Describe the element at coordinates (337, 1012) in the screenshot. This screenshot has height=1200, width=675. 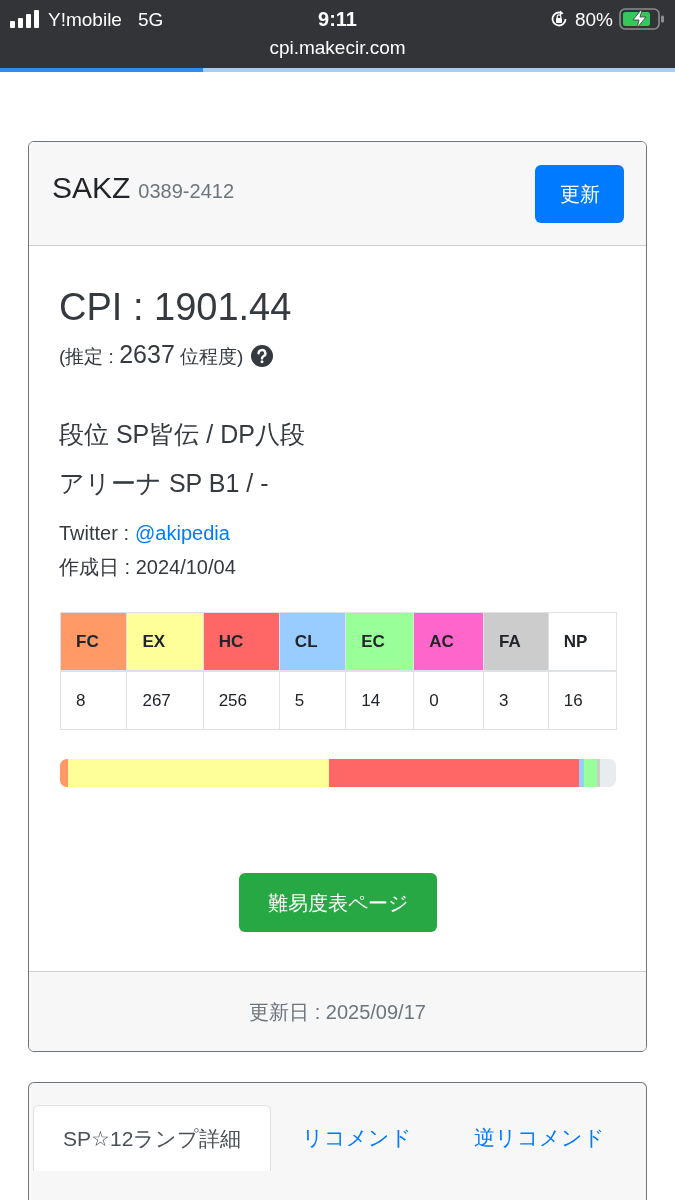
I see `updated-date: 更新日 : 2025/09/17` at that location.